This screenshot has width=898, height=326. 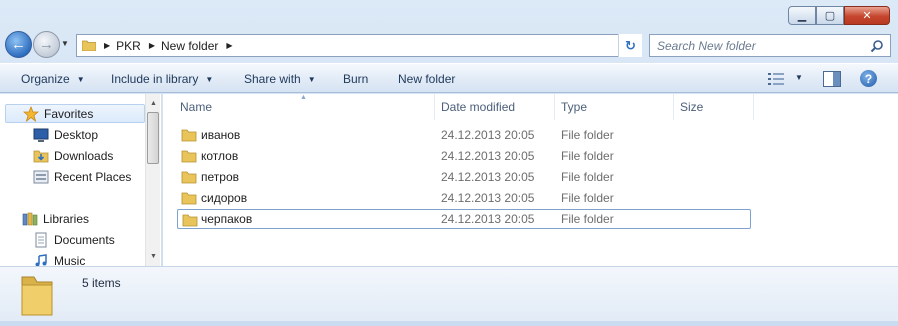 What do you see at coordinates (776, 79) in the screenshot?
I see `change-view-icon` at bounding box center [776, 79].